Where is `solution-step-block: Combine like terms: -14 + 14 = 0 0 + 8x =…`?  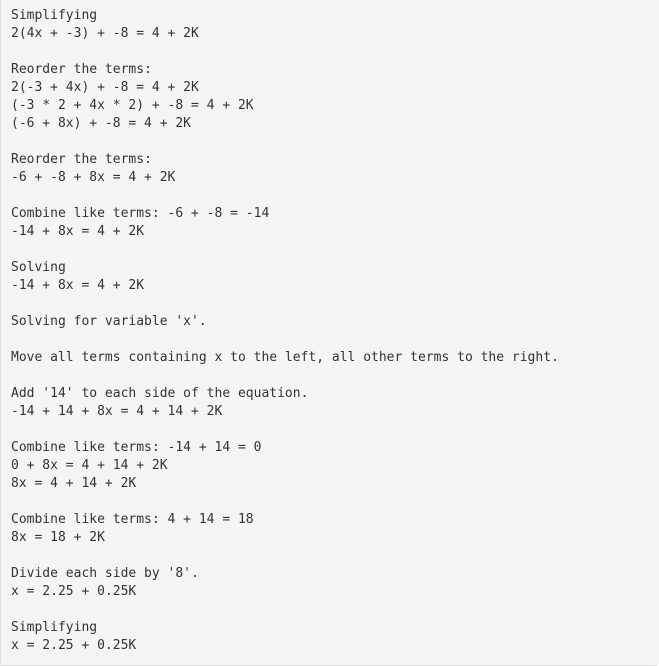
solution-step-block: Combine like terms: -14 + 14 = 0 0 + 8x =… is located at coordinates (330, 466).